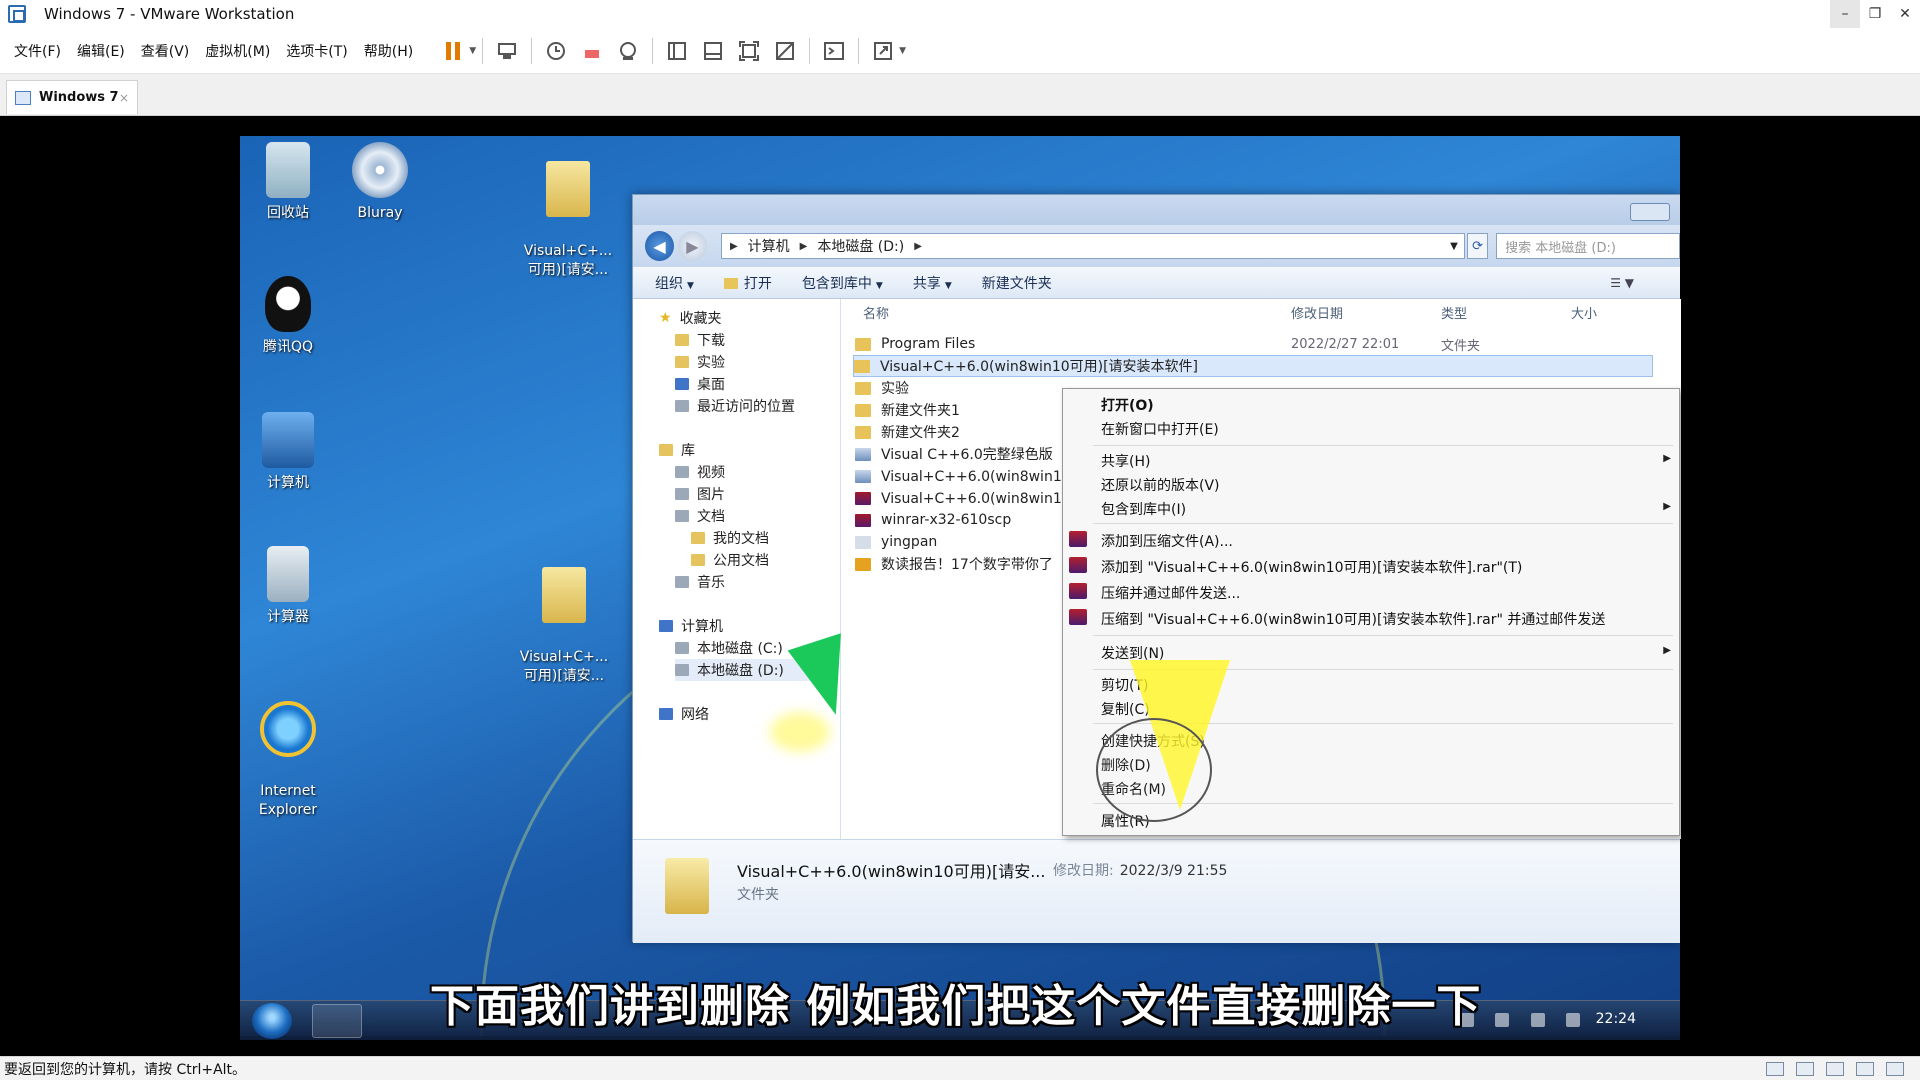  What do you see at coordinates (909, 542) in the screenshot?
I see `file-name: yingpan` at bounding box center [909, 542].